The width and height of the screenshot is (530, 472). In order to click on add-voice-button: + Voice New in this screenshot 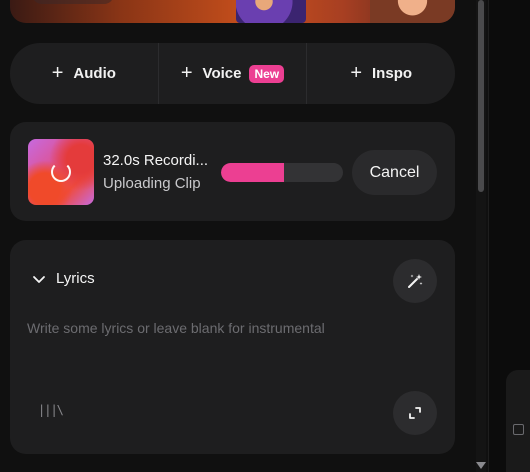, I will do `click(232, 73)`.